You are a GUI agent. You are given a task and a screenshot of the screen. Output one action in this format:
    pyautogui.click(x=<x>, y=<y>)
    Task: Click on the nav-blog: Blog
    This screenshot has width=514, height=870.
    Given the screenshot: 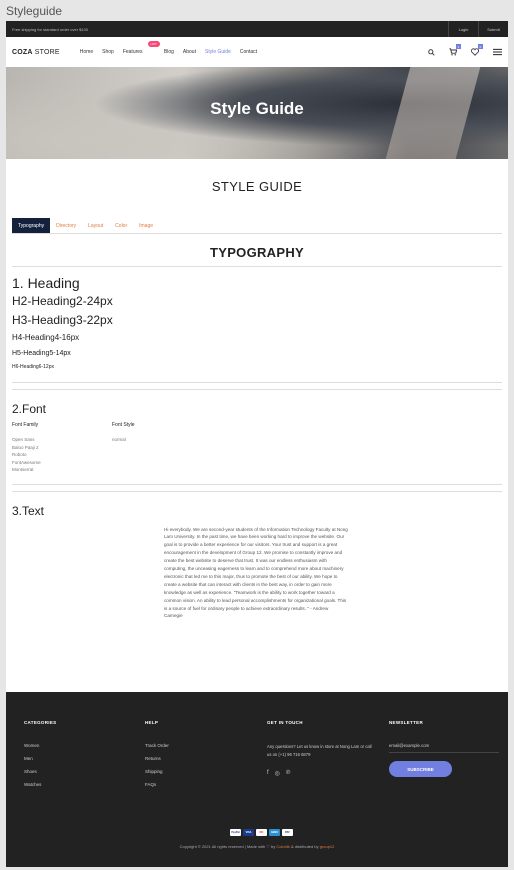 What is the action you would take?
    pyautogui.click(x=169, y=52)
    